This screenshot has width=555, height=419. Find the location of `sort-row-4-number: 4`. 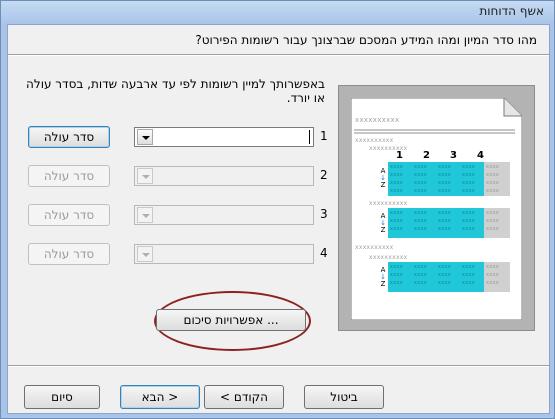

sort-row-4-number: 4 is located at coordinates (324, 253).